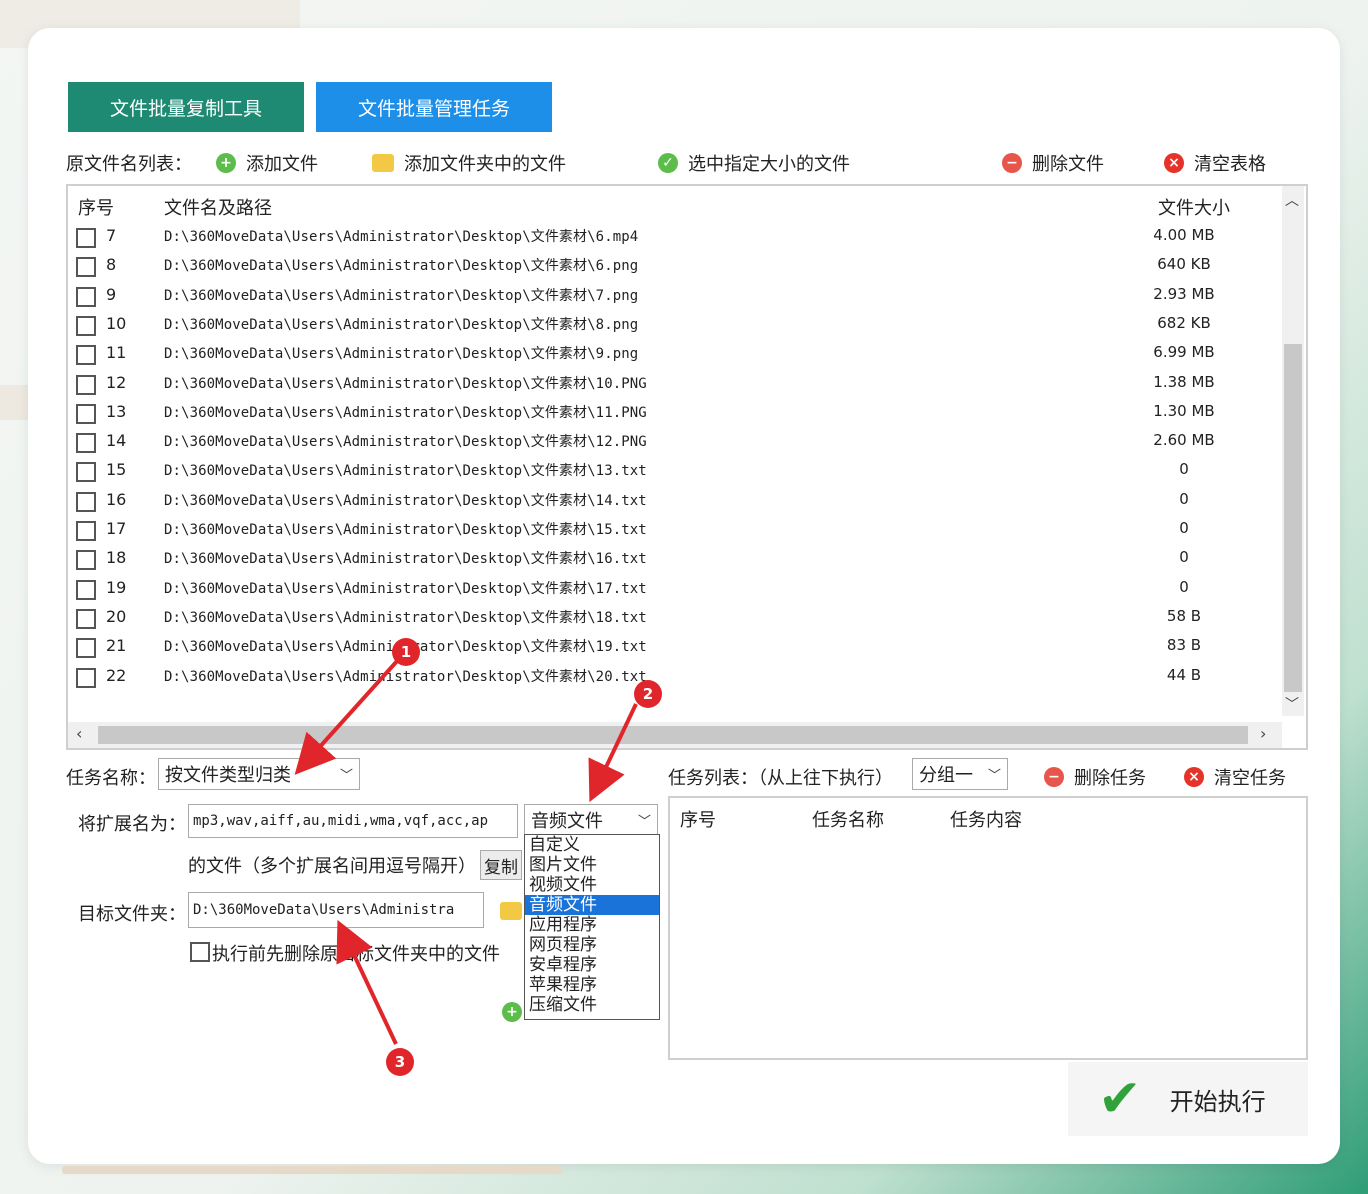 The height and width of the screenshot is (1194, 1368). Describe the element at coordinates (466, 851) in the screenshot. I see `annotation-arrows` at that location.